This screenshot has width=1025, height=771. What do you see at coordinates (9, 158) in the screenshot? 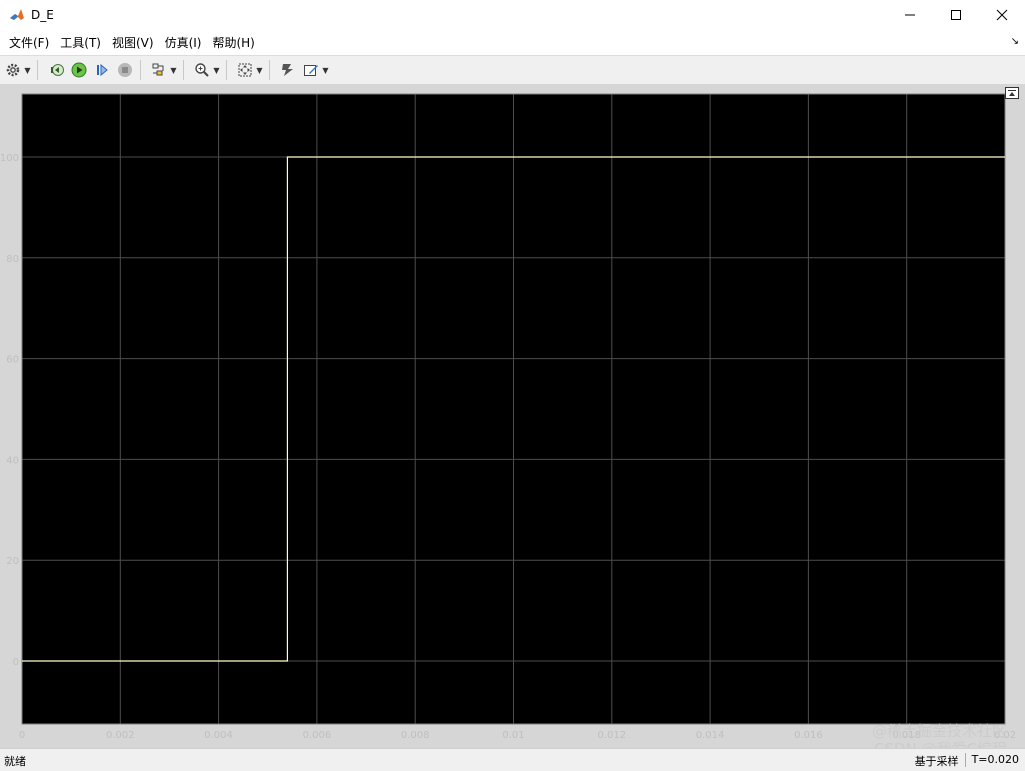
I see `y-tick-label: 100` at bounding box center [9, 158].